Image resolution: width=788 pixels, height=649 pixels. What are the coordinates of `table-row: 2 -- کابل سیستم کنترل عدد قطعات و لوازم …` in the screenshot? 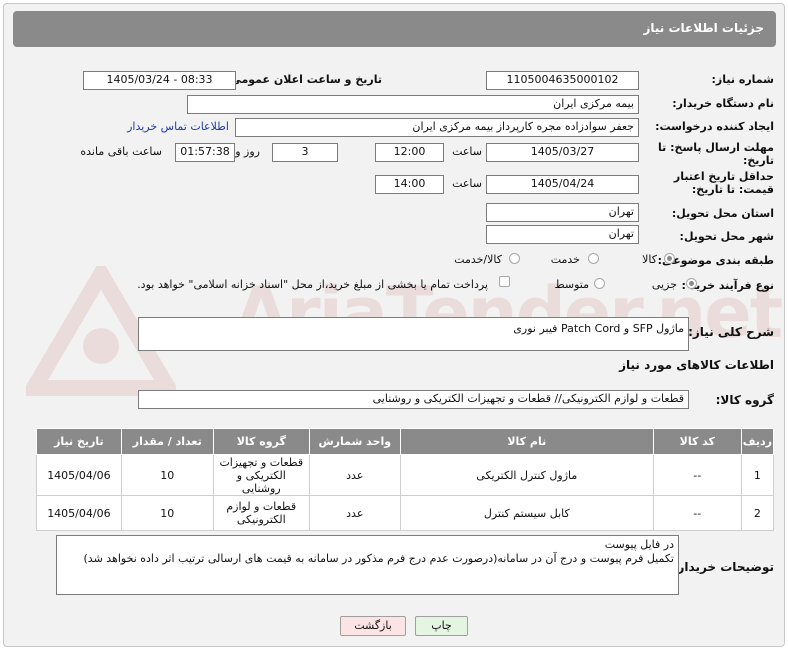 It's located at (405, 513).